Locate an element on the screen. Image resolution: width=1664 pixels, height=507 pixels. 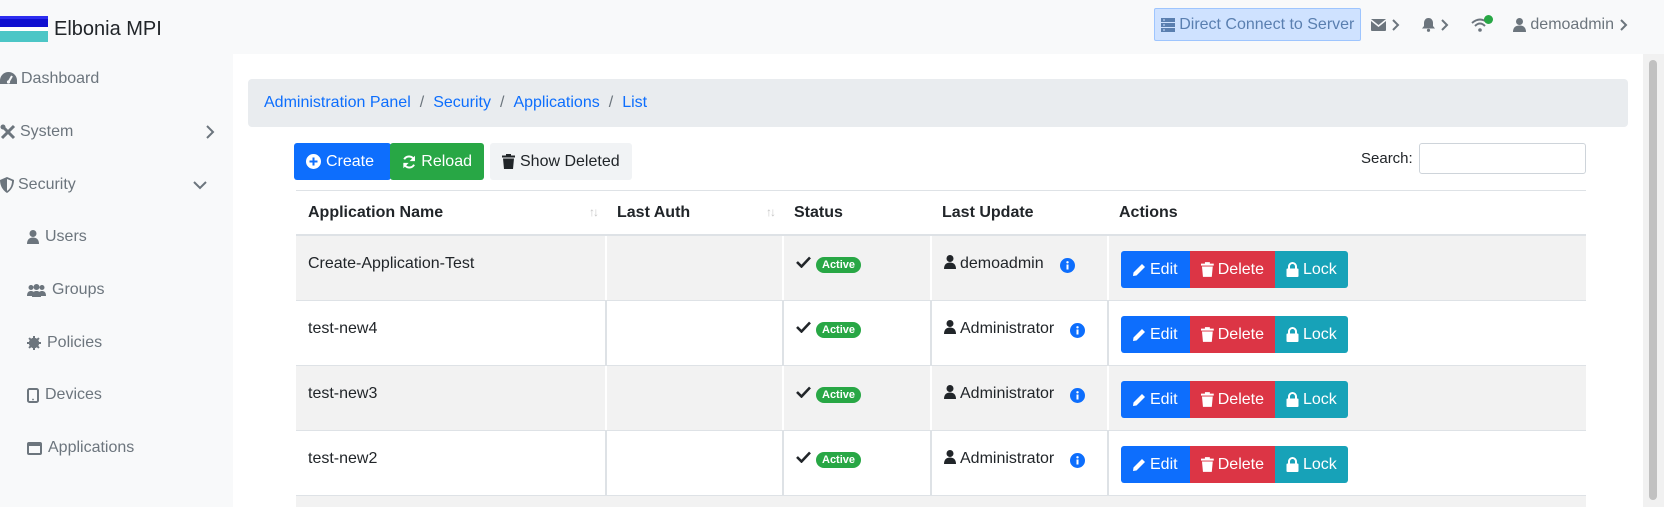
brand-flag-logo is located at coordinates (24, 29).